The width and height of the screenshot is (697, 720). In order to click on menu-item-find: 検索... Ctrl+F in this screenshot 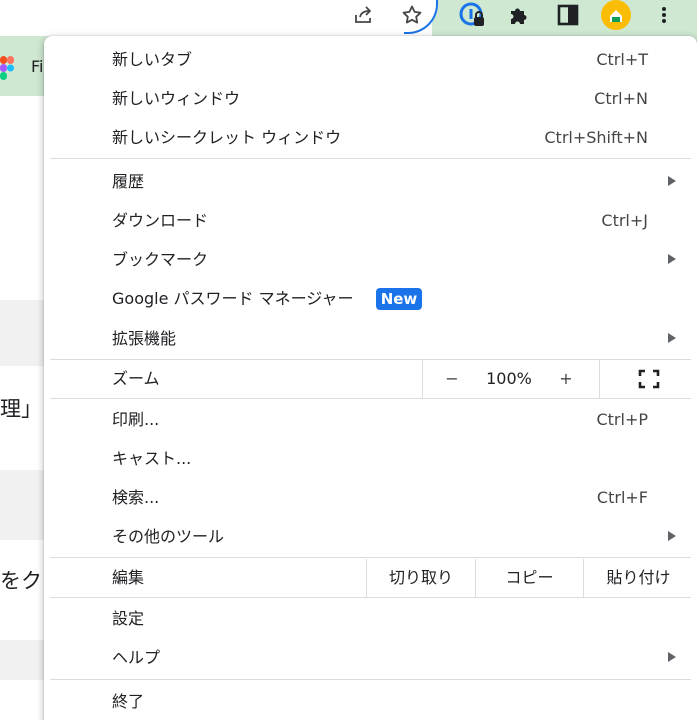, I will do `click(370, 497)`.